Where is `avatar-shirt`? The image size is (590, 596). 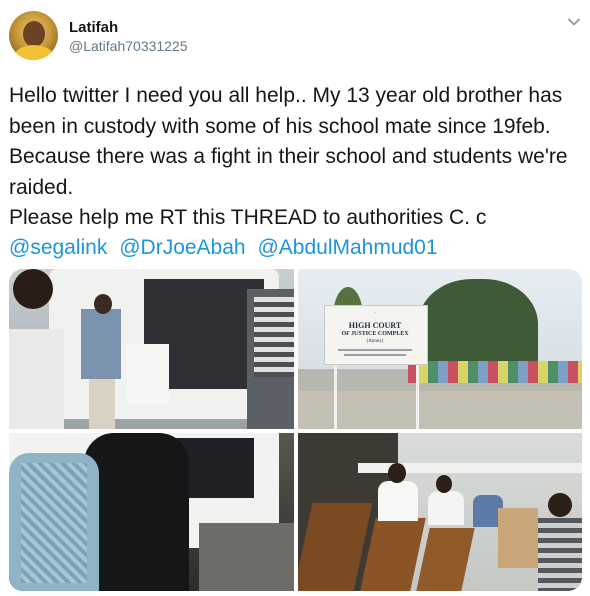
avatar-shirt is located at coordinates (34, 52).